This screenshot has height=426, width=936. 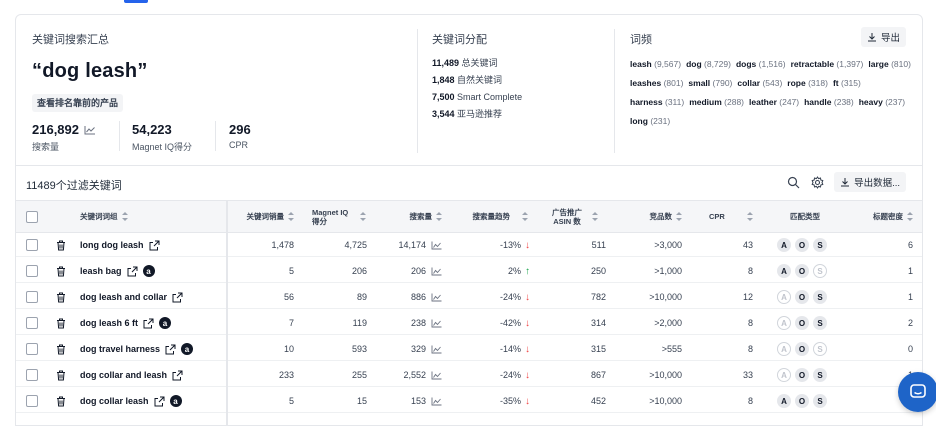 What do you see at coordinates (655, 64) in the screenshot?
I see `word-frequency-item: leash (9,567)` at bounding box center [655, 64].